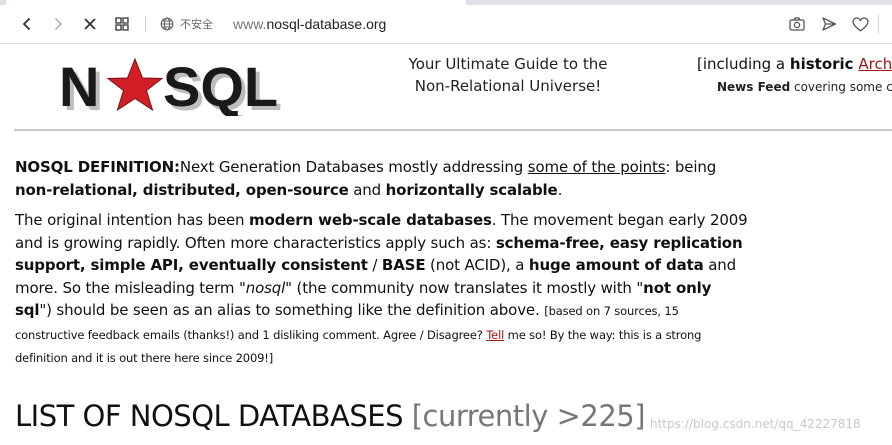 This screenshot has height=445, width=892. Describe the element at coordinates (132, 220) in the screenshot. I see `intention-text-1: The original intention has been` at that location.